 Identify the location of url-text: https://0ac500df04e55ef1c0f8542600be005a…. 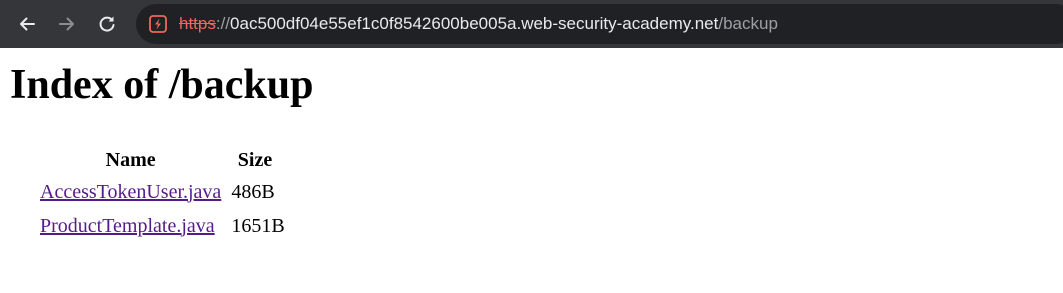
(478, 24).